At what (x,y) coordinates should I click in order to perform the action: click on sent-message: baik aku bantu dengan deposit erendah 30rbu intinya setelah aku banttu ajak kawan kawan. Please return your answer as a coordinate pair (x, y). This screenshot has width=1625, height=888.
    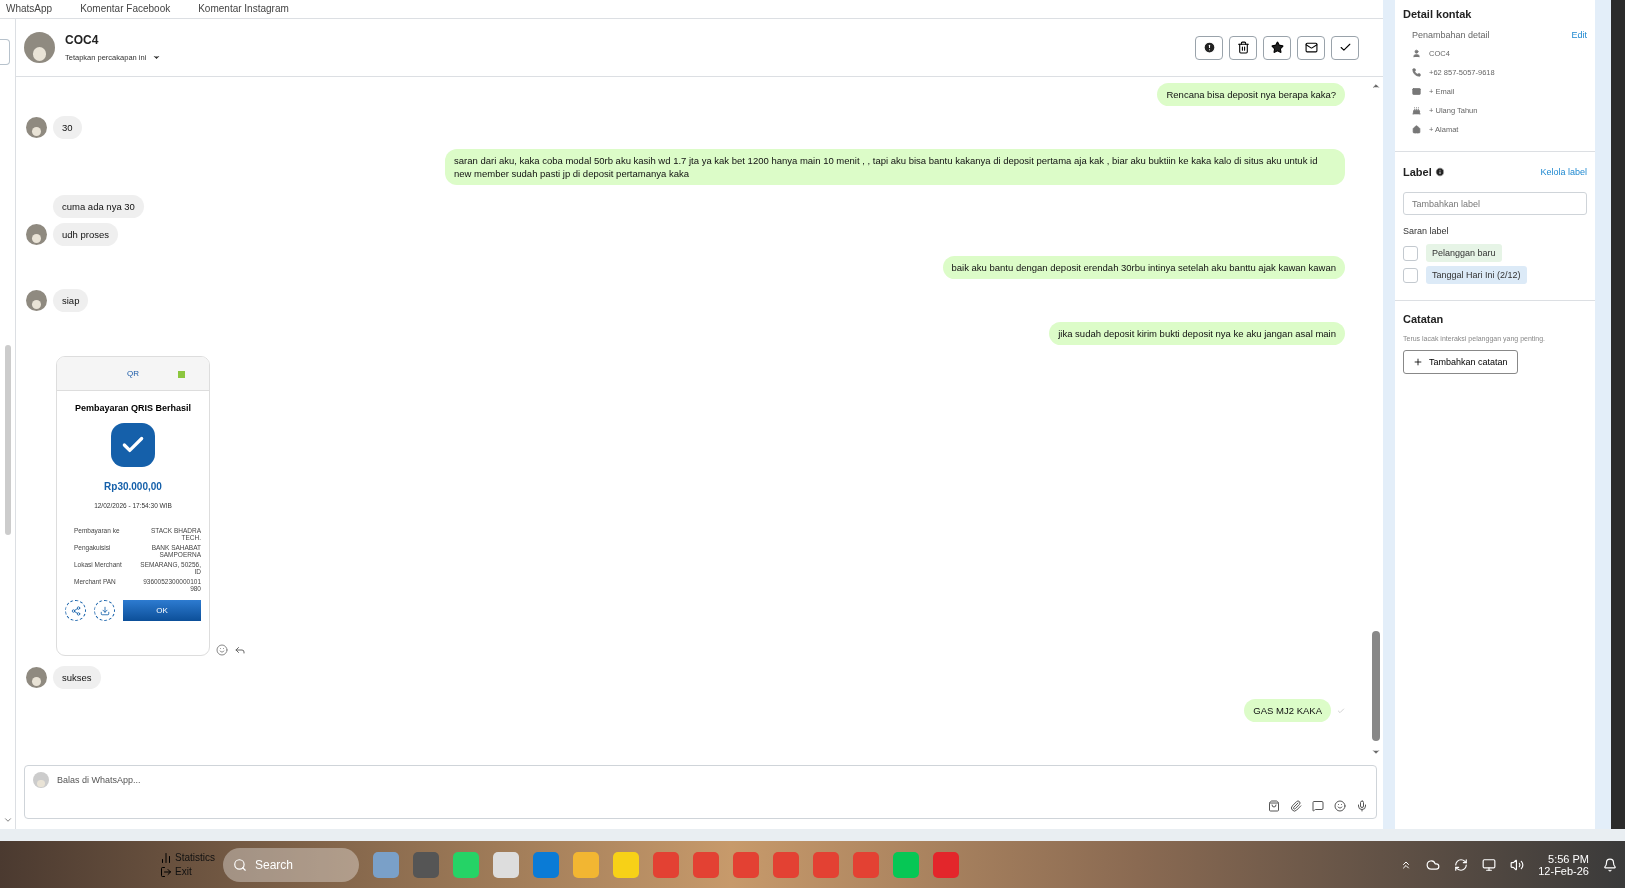
    Looking at the image, I should click on (1143, 267).